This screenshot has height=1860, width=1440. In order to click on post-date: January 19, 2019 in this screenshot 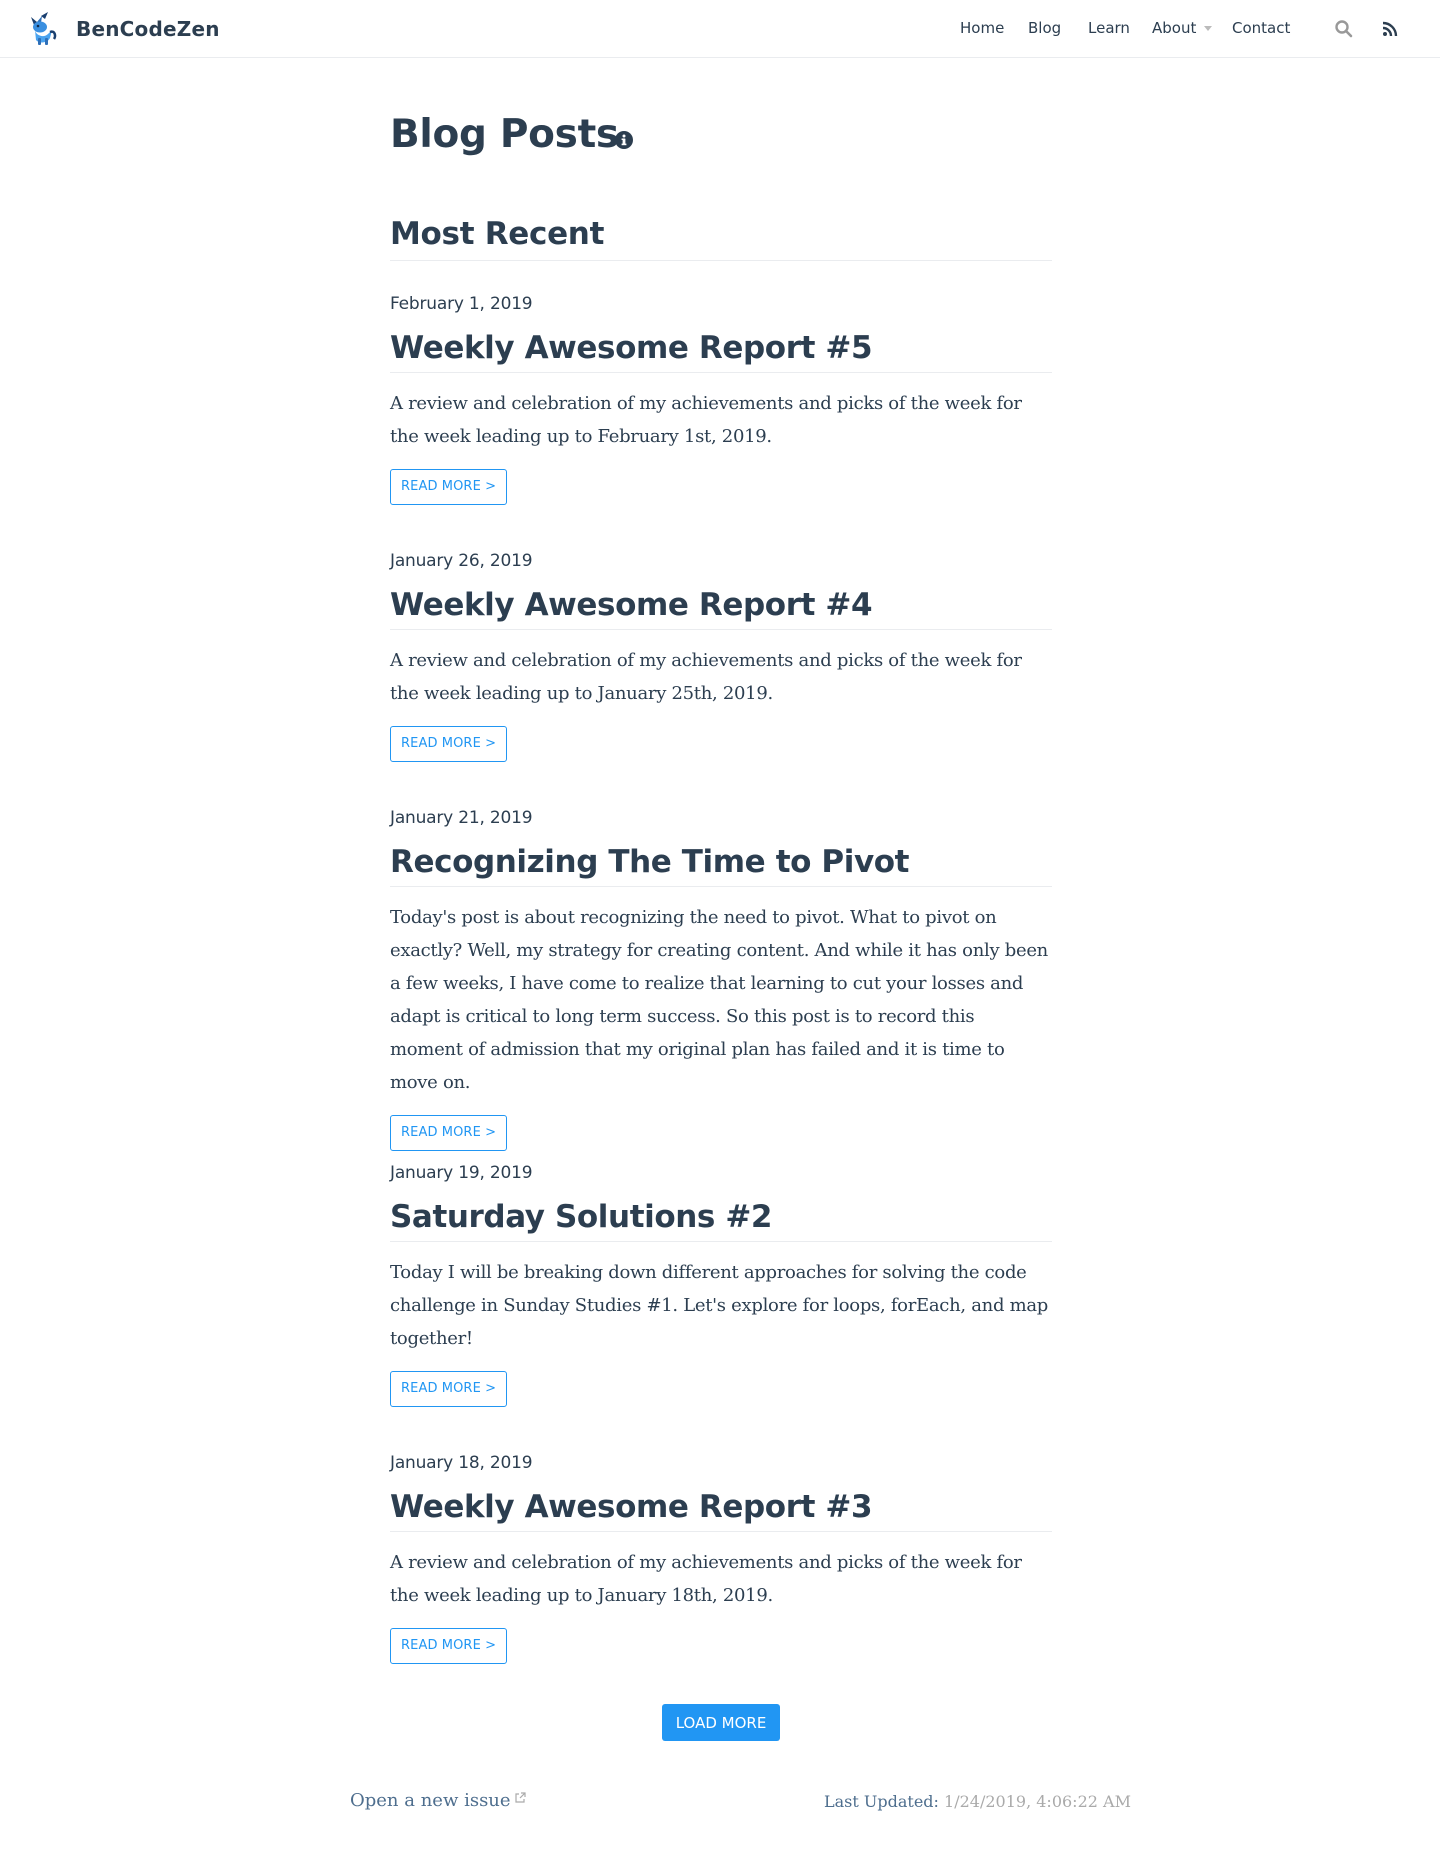, I will do `click(461, 1173)`.